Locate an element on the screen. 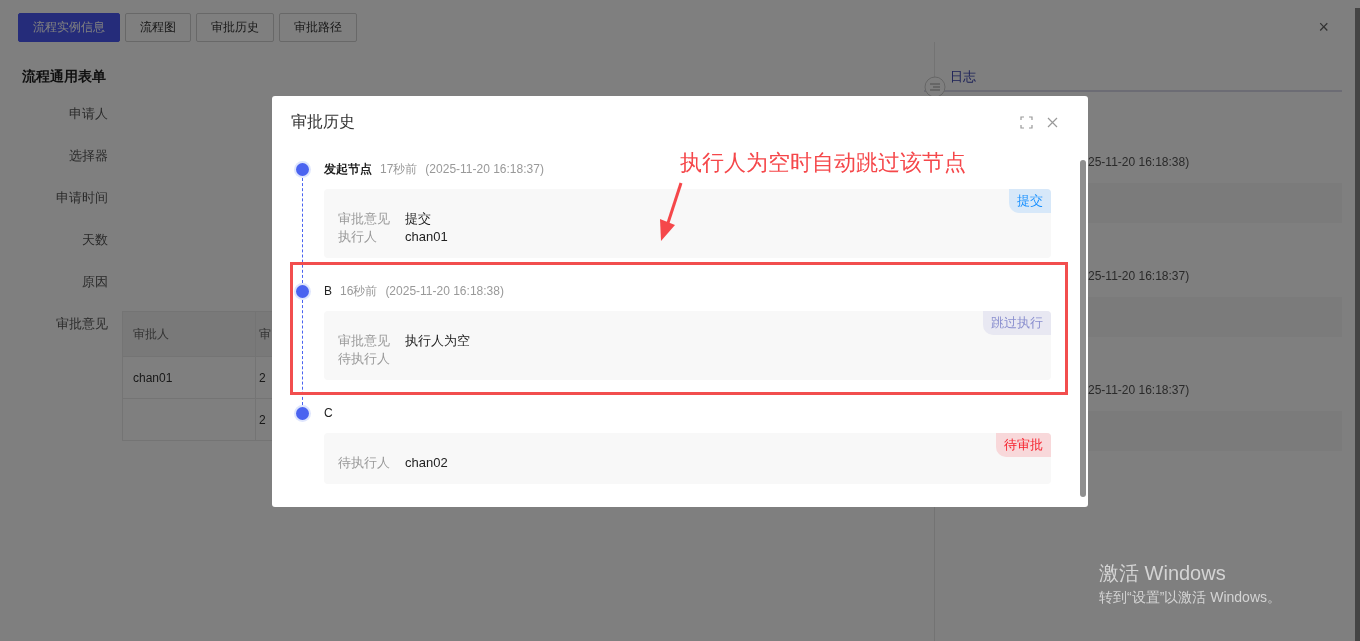 The width and height of the screenshot is (1360, 641). timestamp: (2025-11-20 16:18:37) is located at coordinates (484, 169).